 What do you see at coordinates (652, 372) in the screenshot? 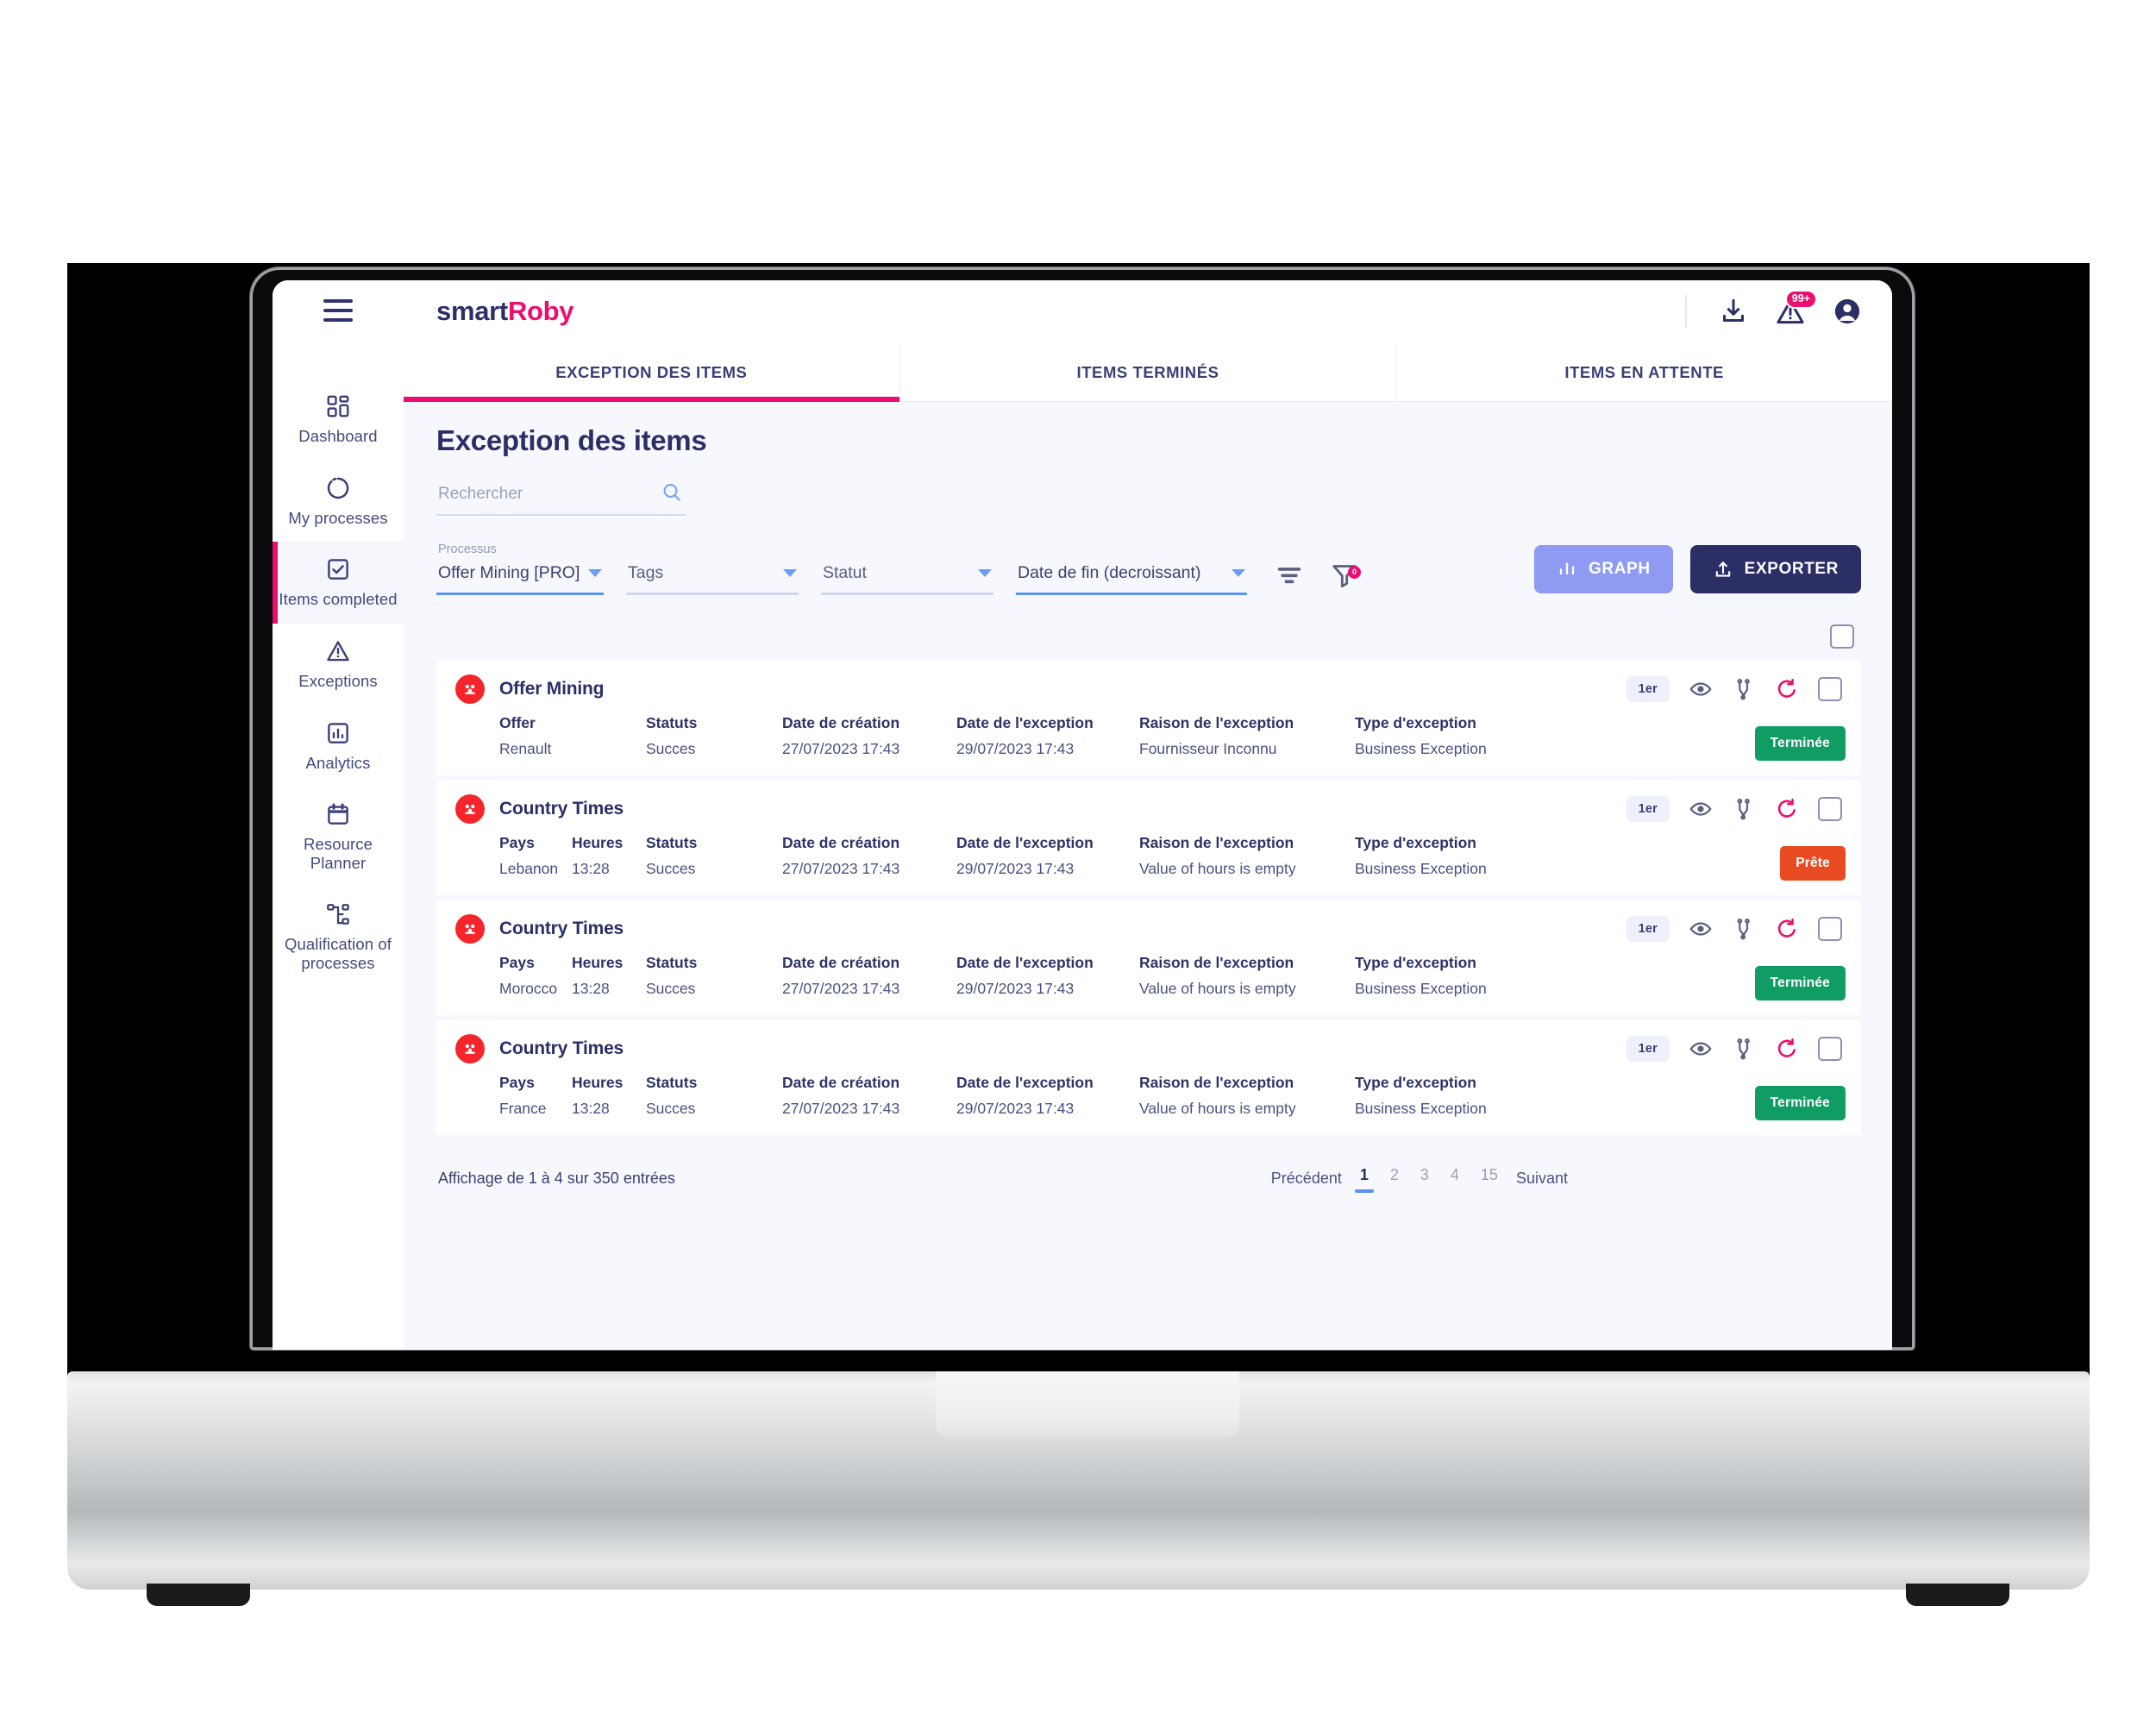
I see `tab-exception-des-items: EXCEPTION DES ITEMS` at bounding box center [652, 372].